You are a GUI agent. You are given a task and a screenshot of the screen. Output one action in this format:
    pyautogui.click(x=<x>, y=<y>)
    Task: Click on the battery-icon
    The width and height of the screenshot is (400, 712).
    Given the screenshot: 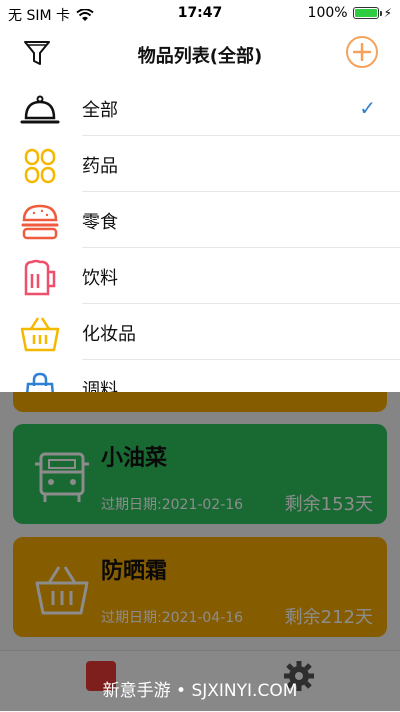 What is the action you would take?
    pyautogui.click(x=367, y=13)
    